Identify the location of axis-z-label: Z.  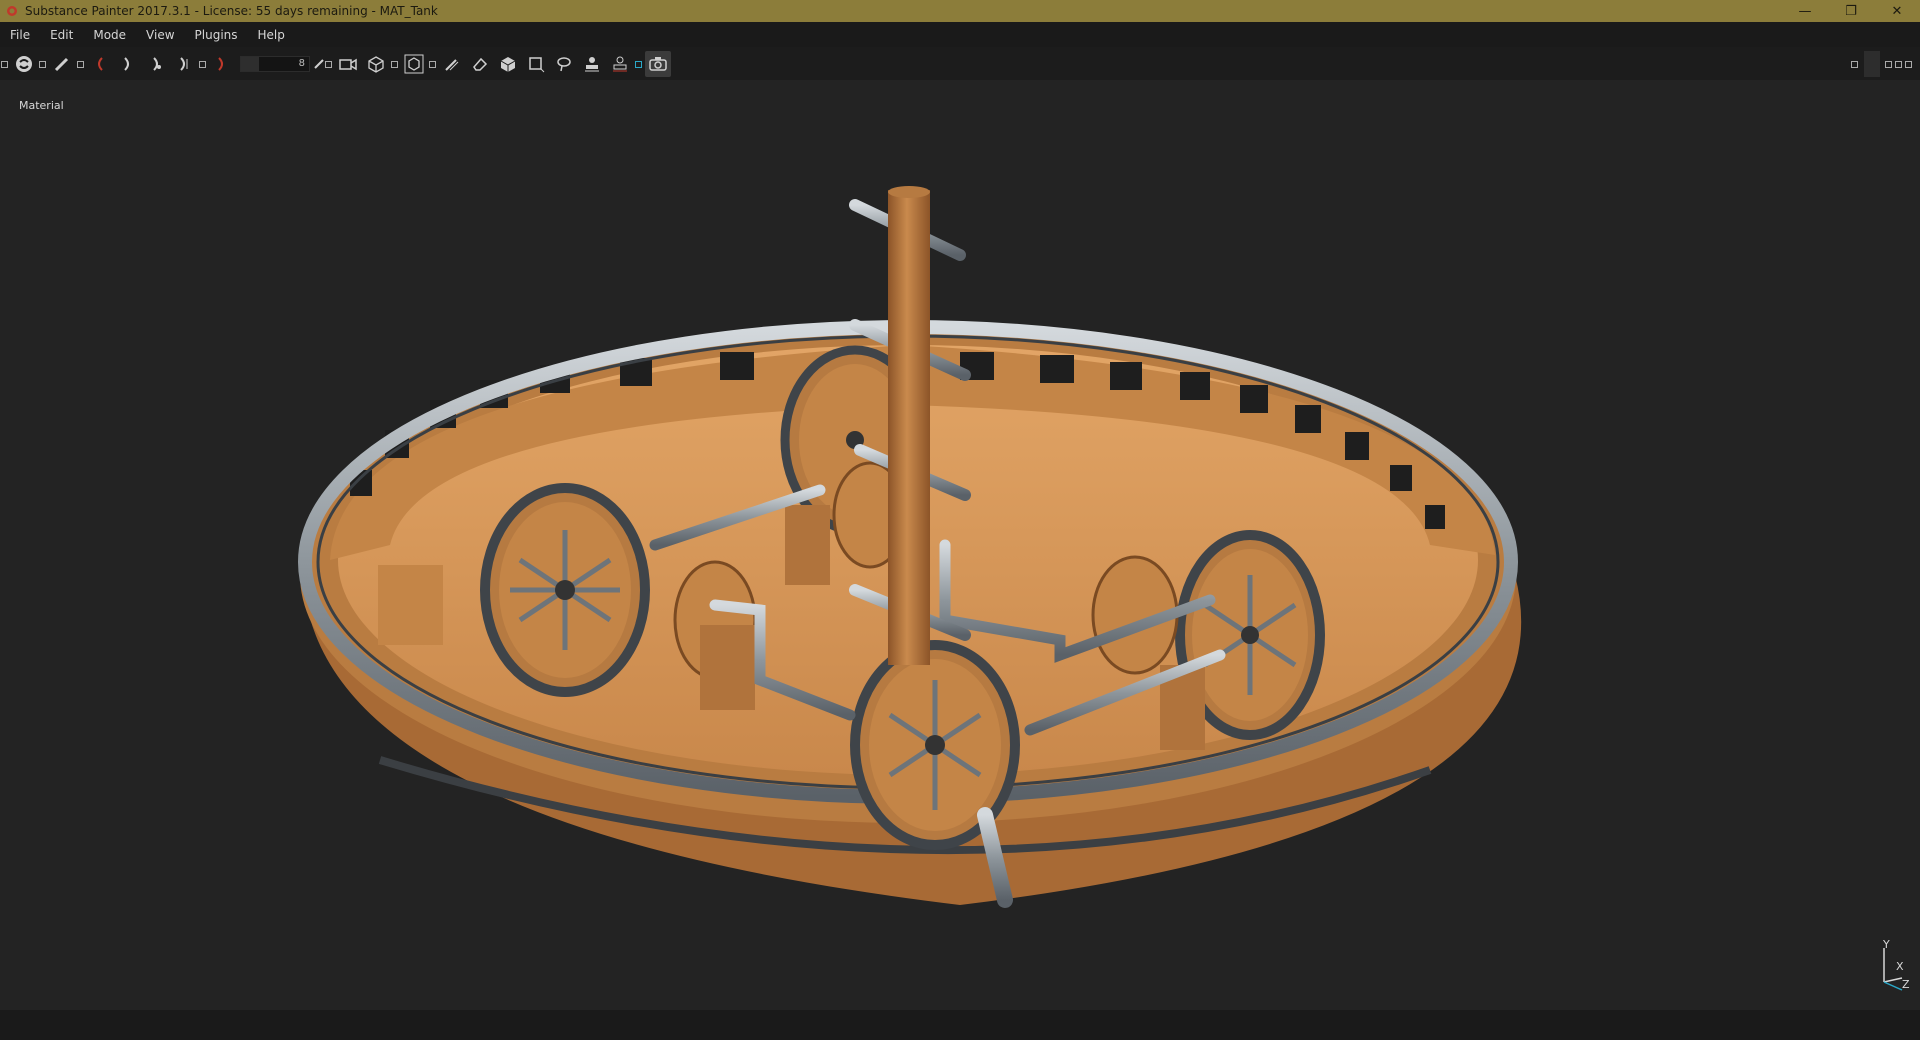
(1906, 984).